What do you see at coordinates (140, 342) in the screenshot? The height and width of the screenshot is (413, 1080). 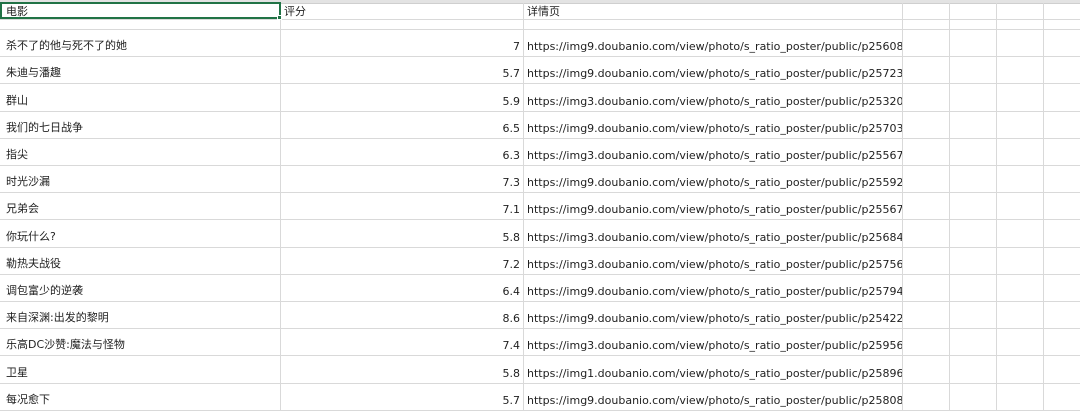 I see `movie-title-cell: 乐高DC沙赞:魔法与怪物` at bounding box center [140, 342].